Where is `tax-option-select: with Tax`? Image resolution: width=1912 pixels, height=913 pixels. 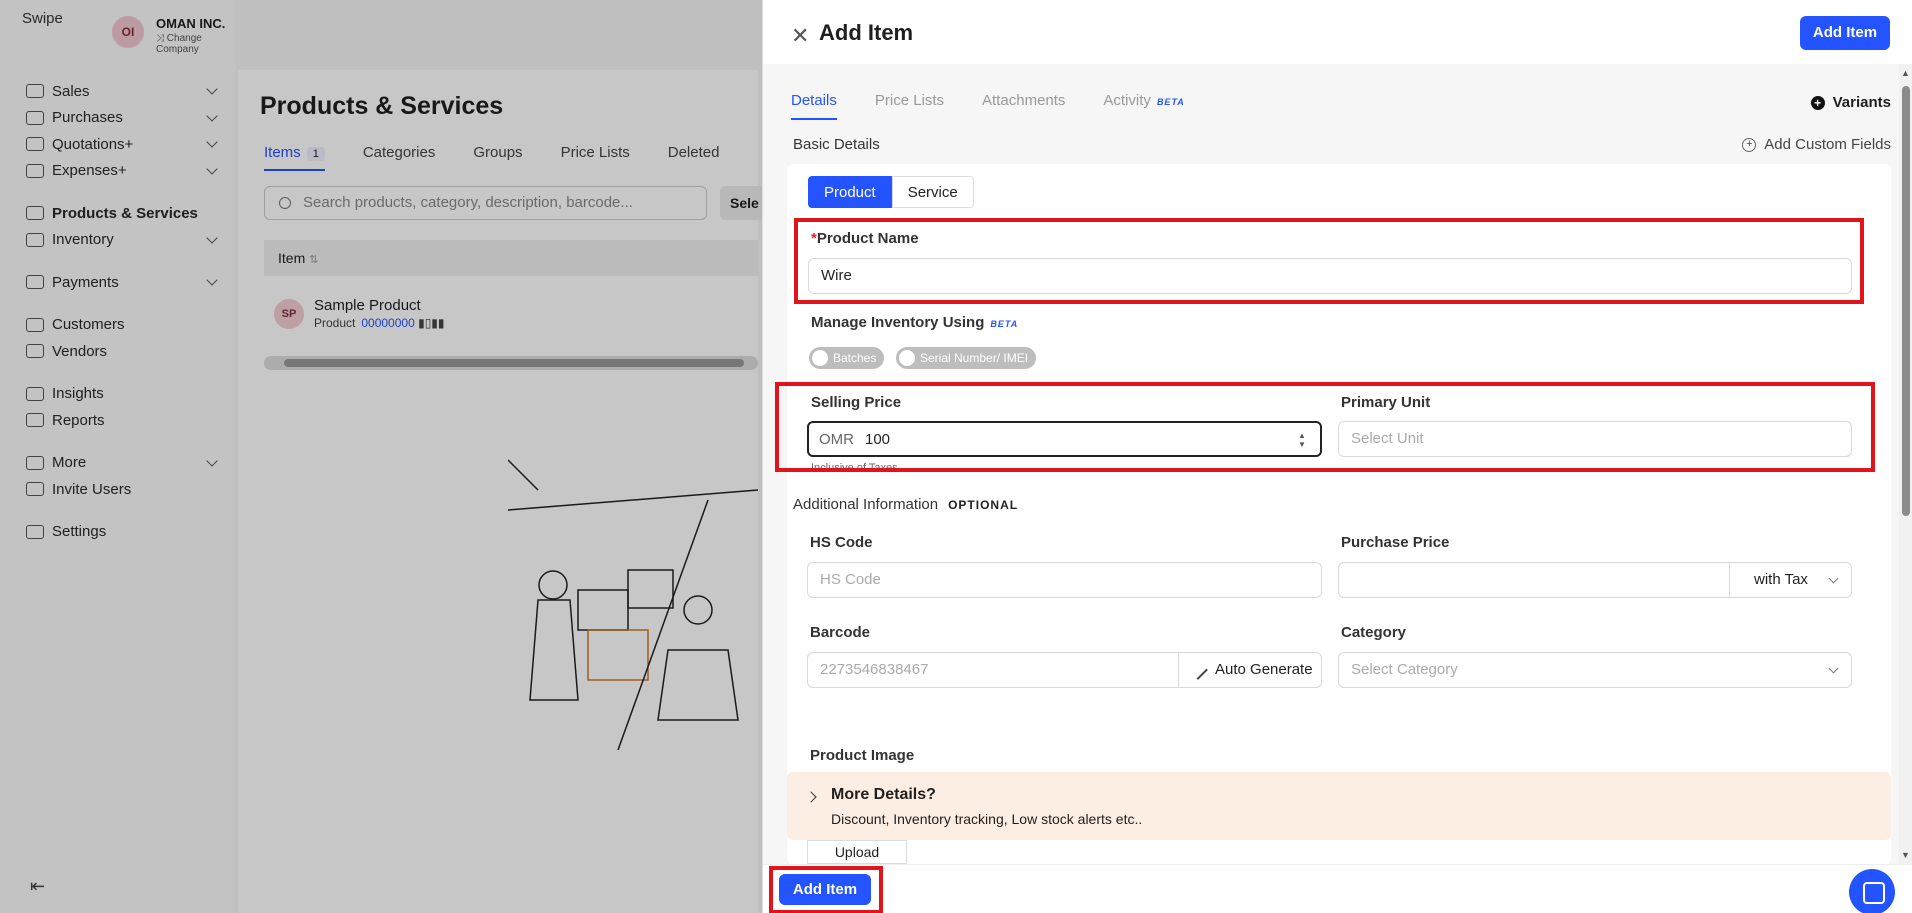 tax-option-select: with Tax is located at coordinates (1790, 580).